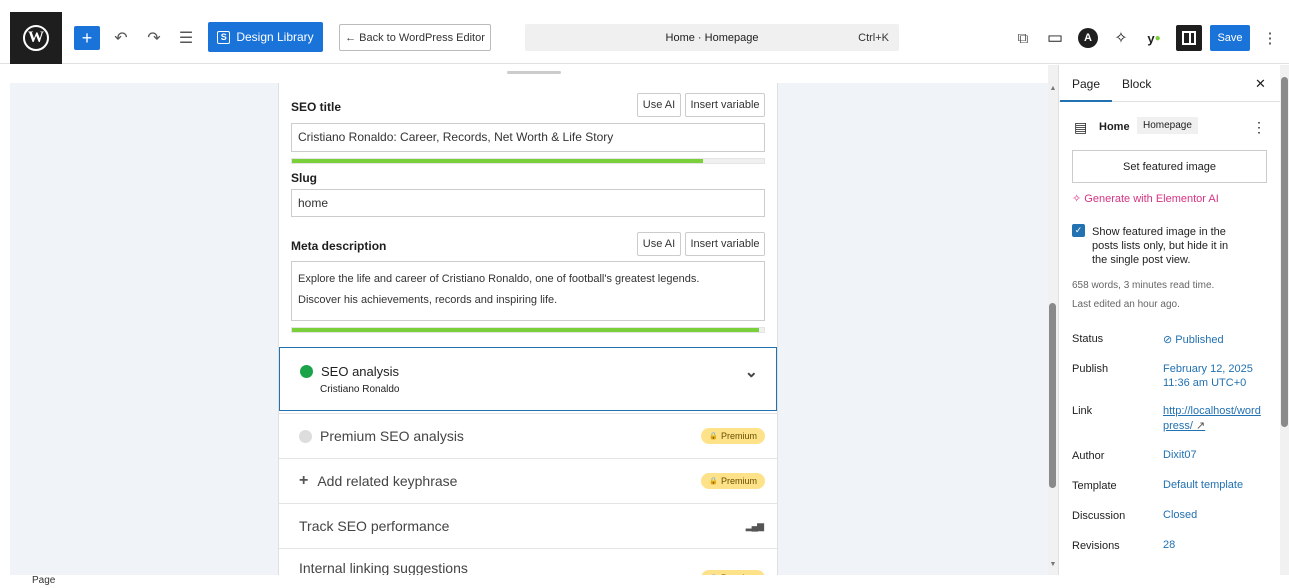 This screenshot has height=588, width=1289. I want to click on seo-title-label: SEO title, so click(316, 107).